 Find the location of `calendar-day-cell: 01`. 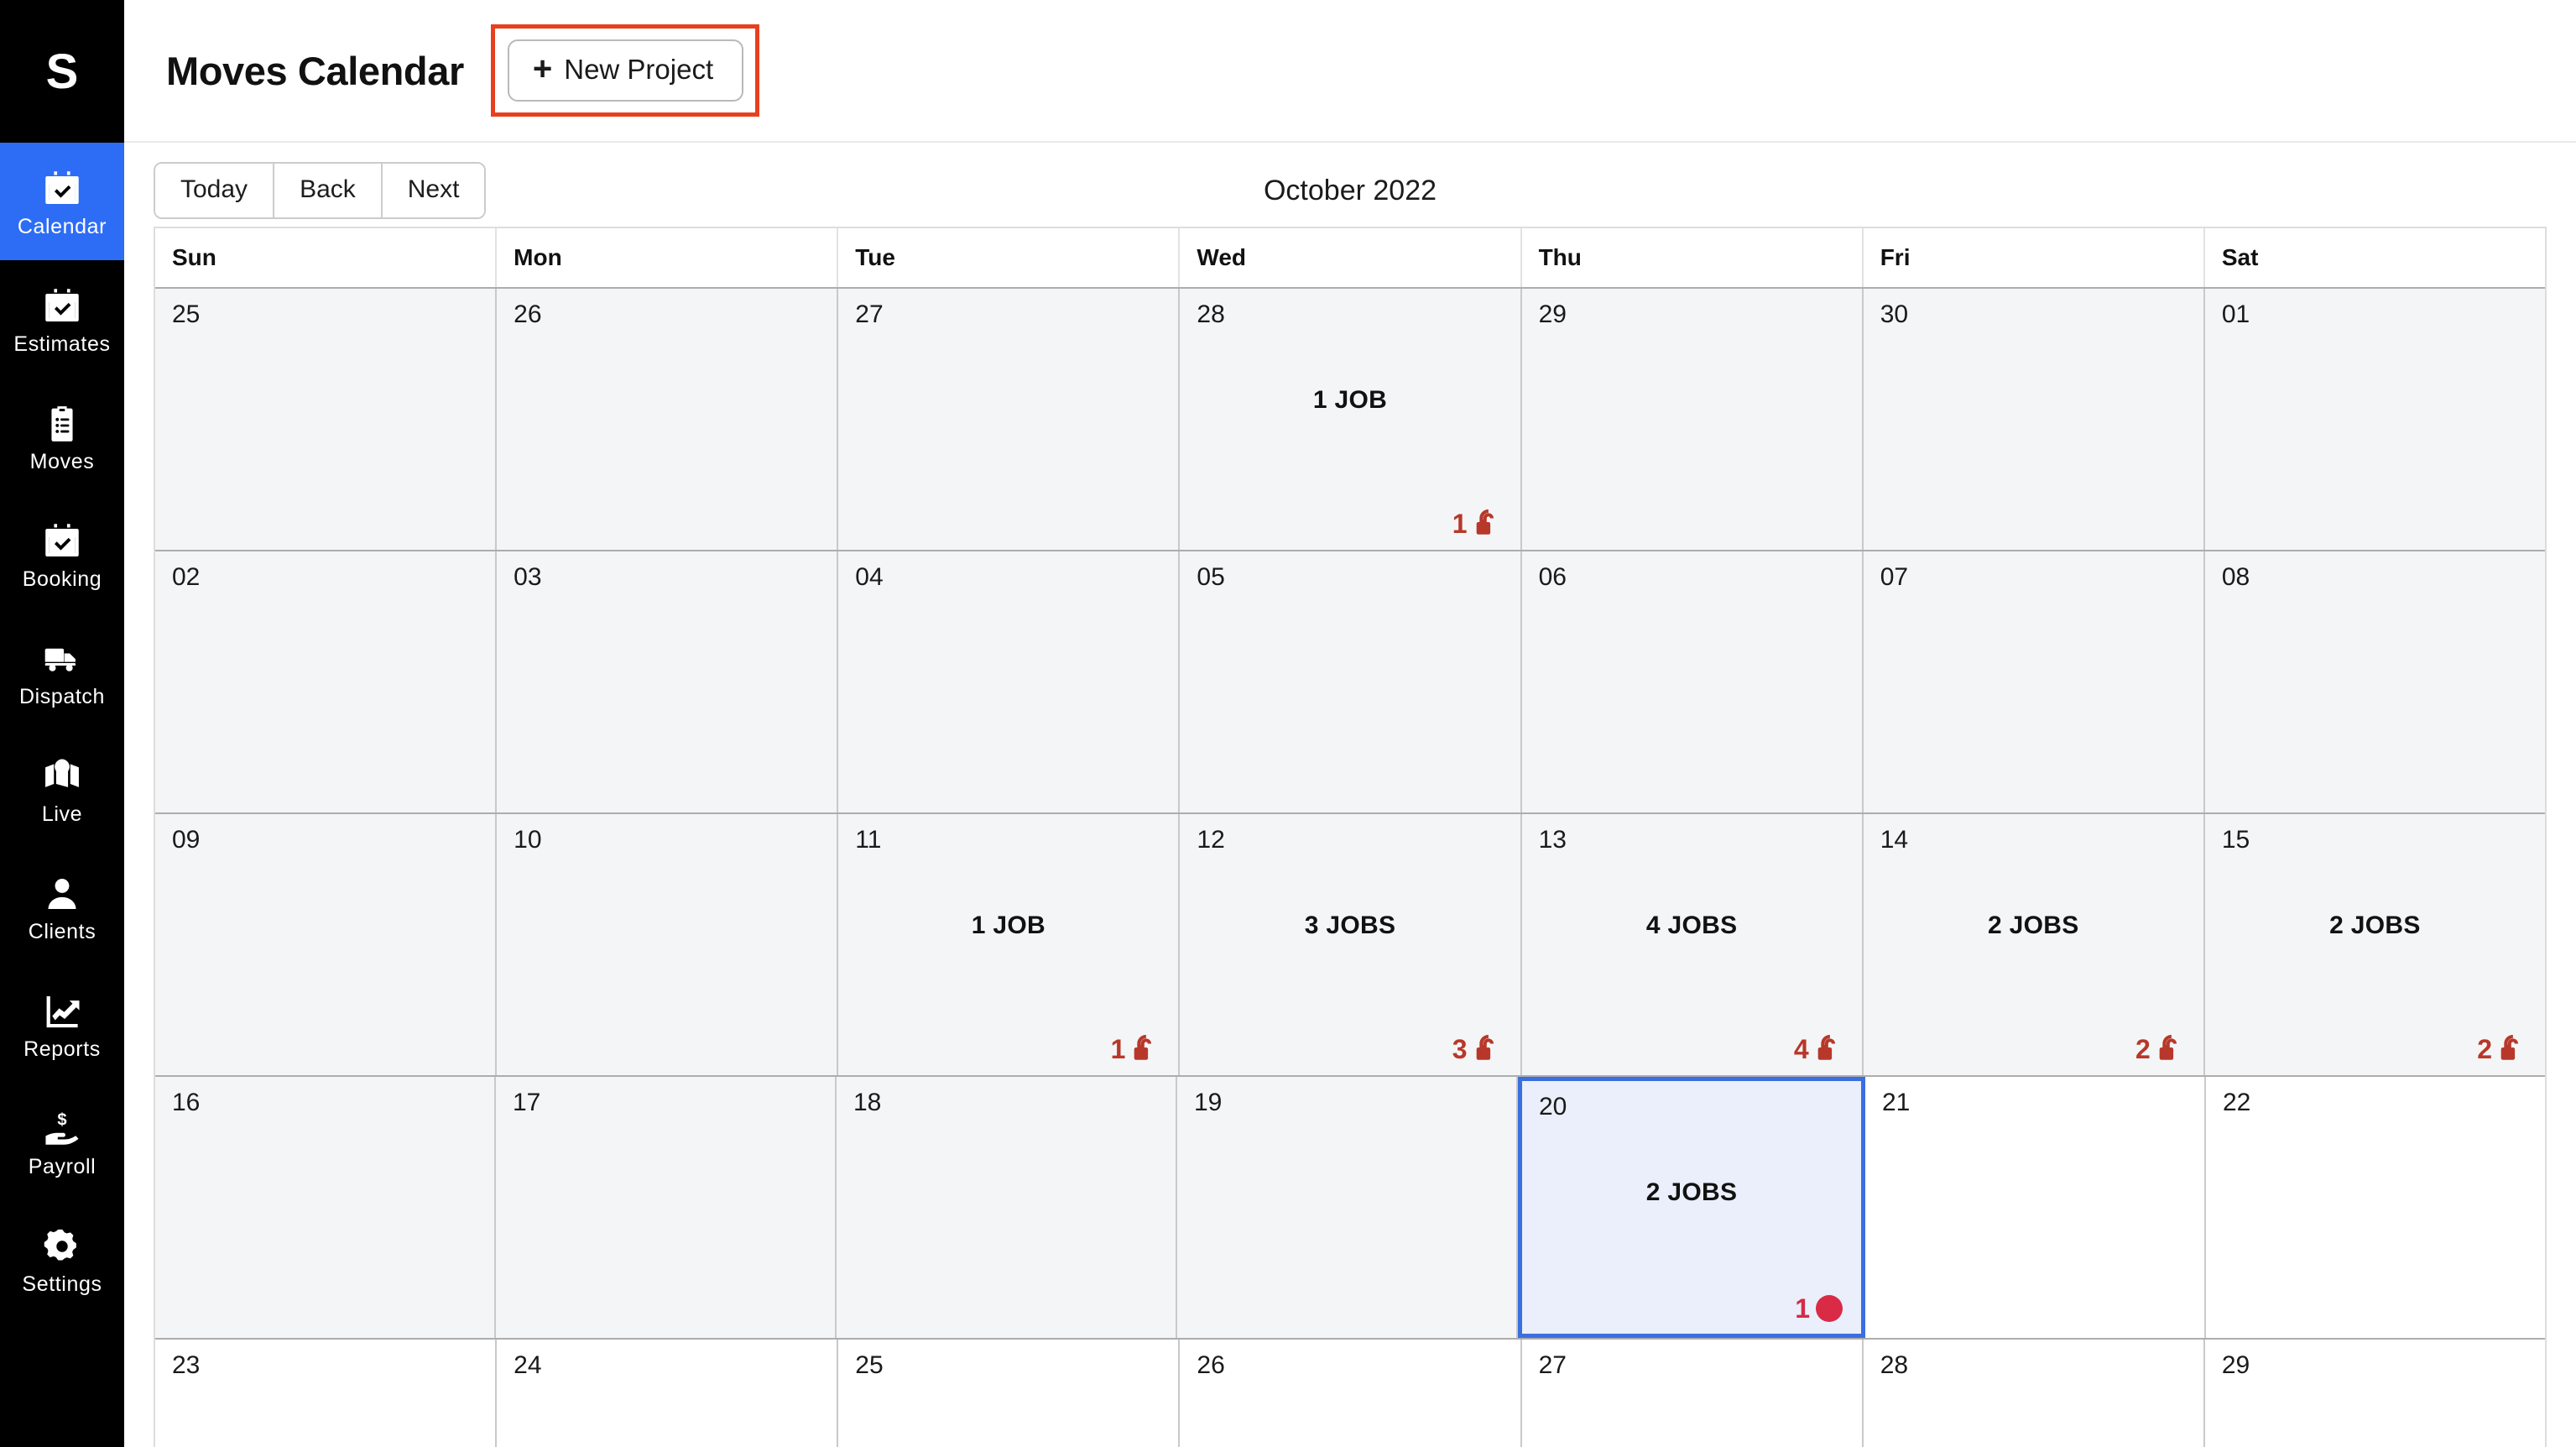

calendar-day-cell: 01 is located at coordinates (2374, 419).